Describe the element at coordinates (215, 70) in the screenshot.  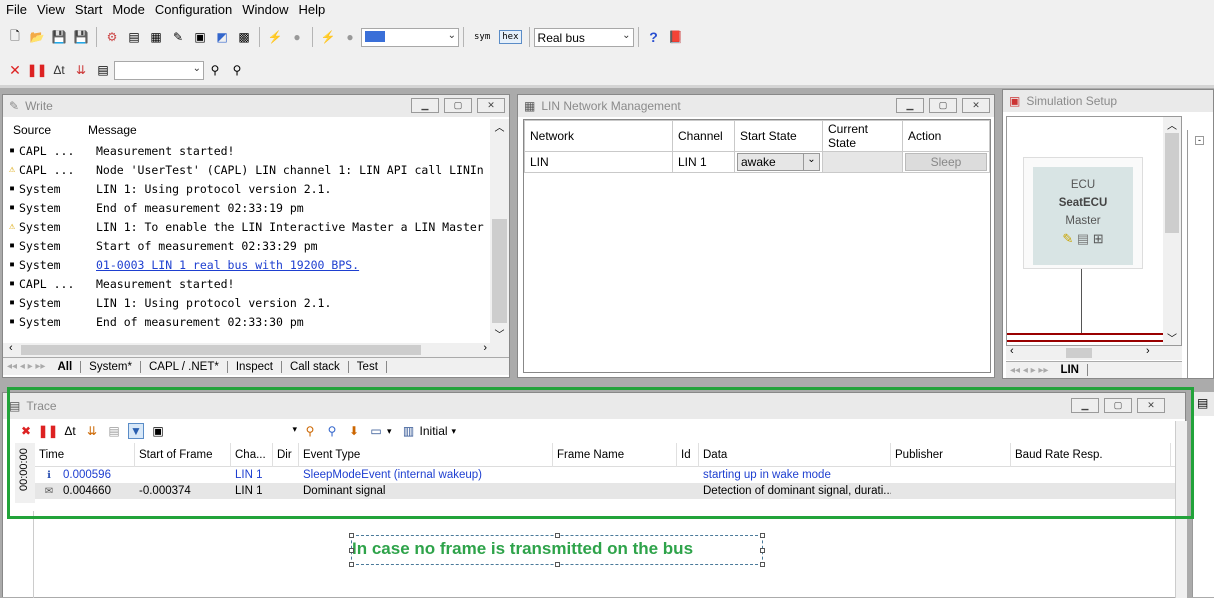
I see `find-icon: ⚲` at that location.